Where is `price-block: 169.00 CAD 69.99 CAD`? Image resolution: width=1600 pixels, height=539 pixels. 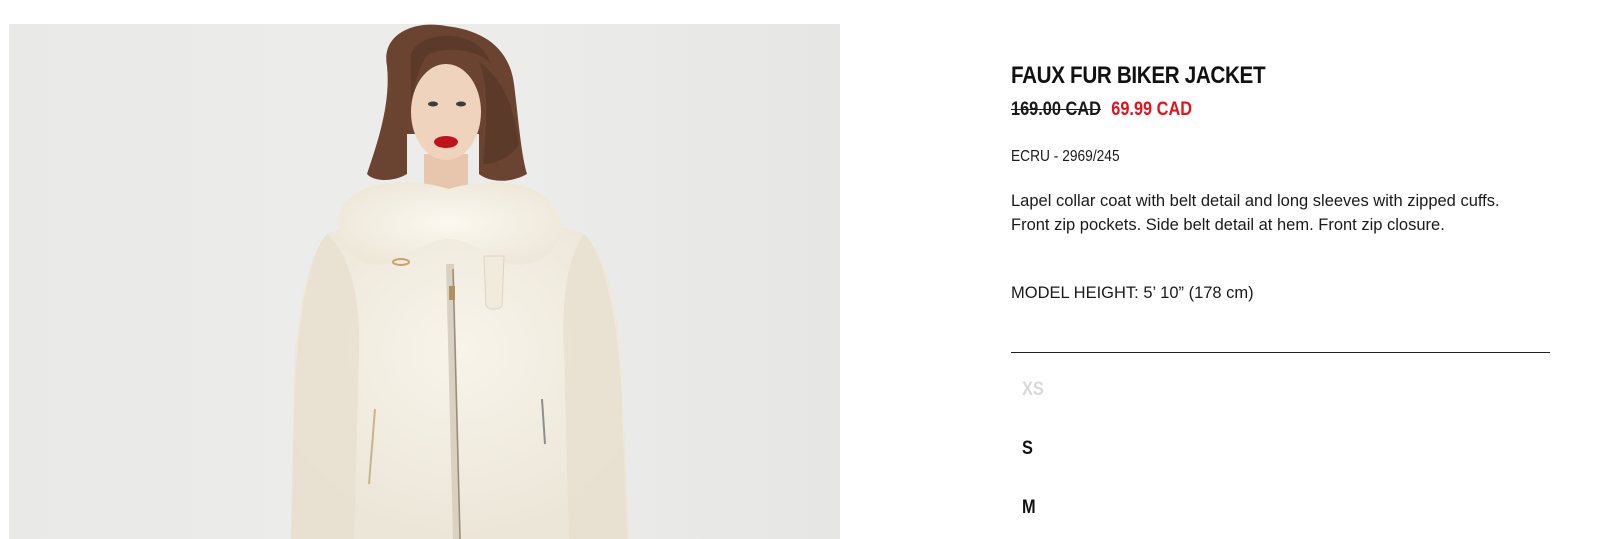
price-block: 169.00 CAD 69.99 CAD is located at coordinates (1101, 110).